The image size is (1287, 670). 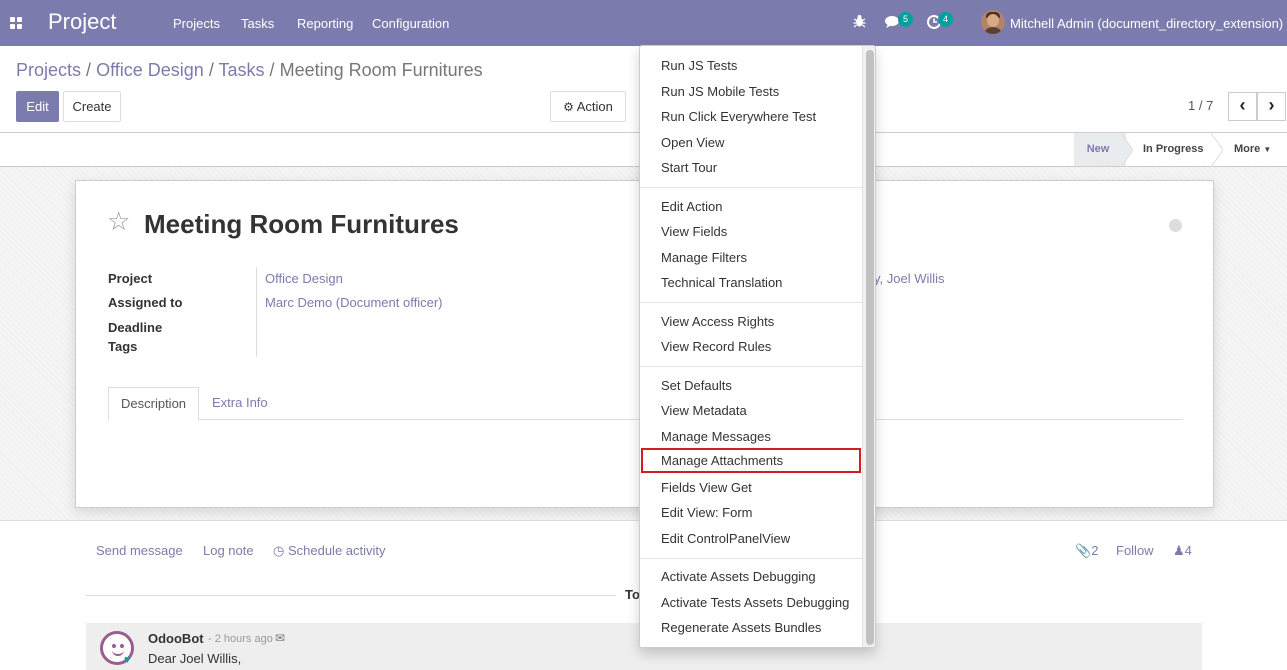 I want to click on follow-button: Follow, so click(x=1135, y=550).